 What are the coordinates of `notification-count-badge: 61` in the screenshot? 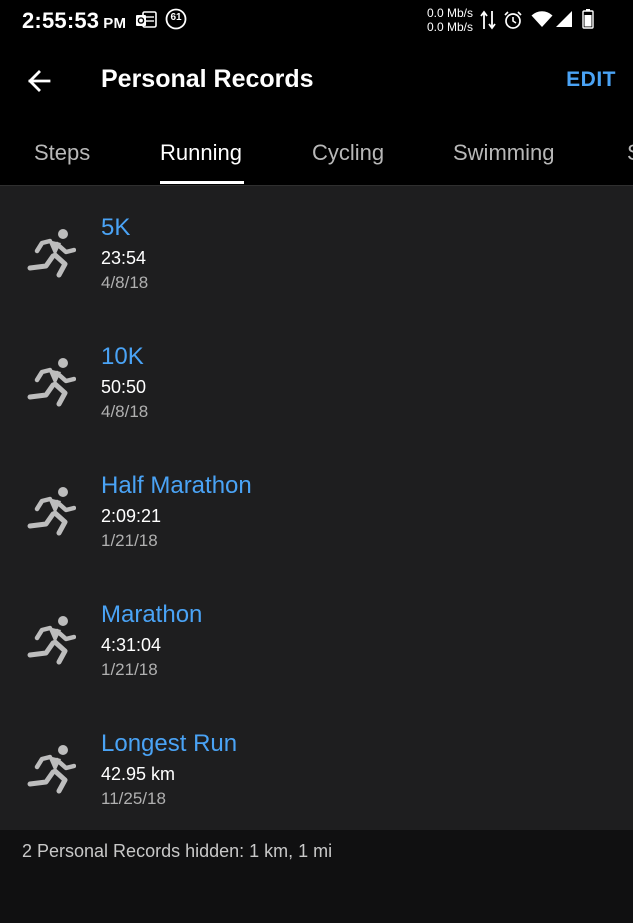 It's located at (176, 19).